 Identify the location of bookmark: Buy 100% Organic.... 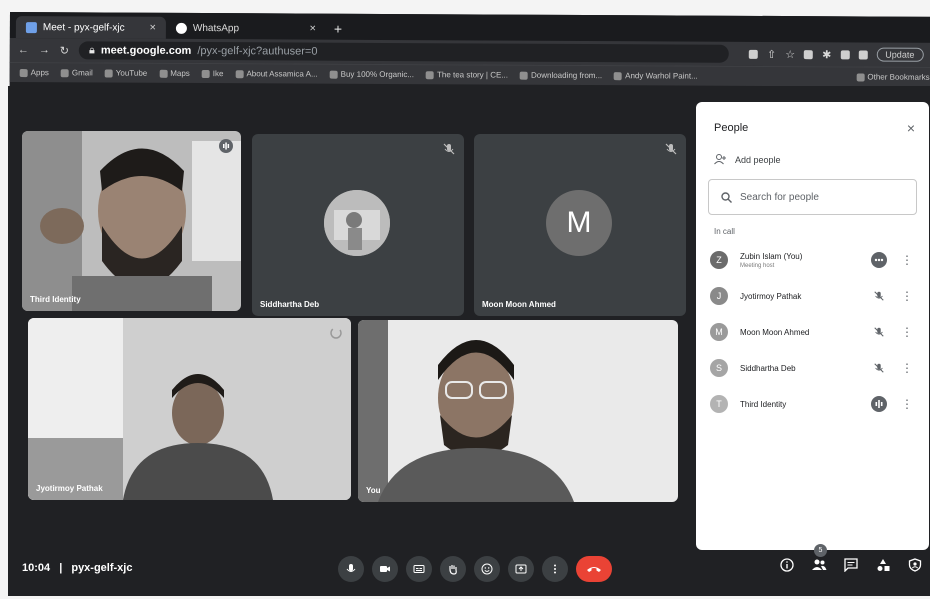
(371, 74).